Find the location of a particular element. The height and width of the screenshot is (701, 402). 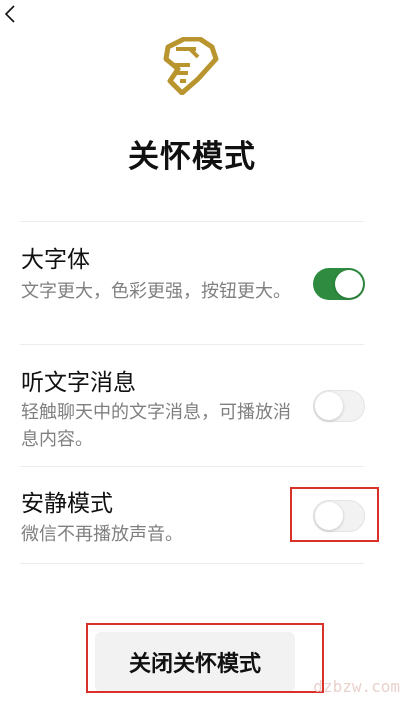

watermark: dzbzw.com is located at coordinates (356, 686).